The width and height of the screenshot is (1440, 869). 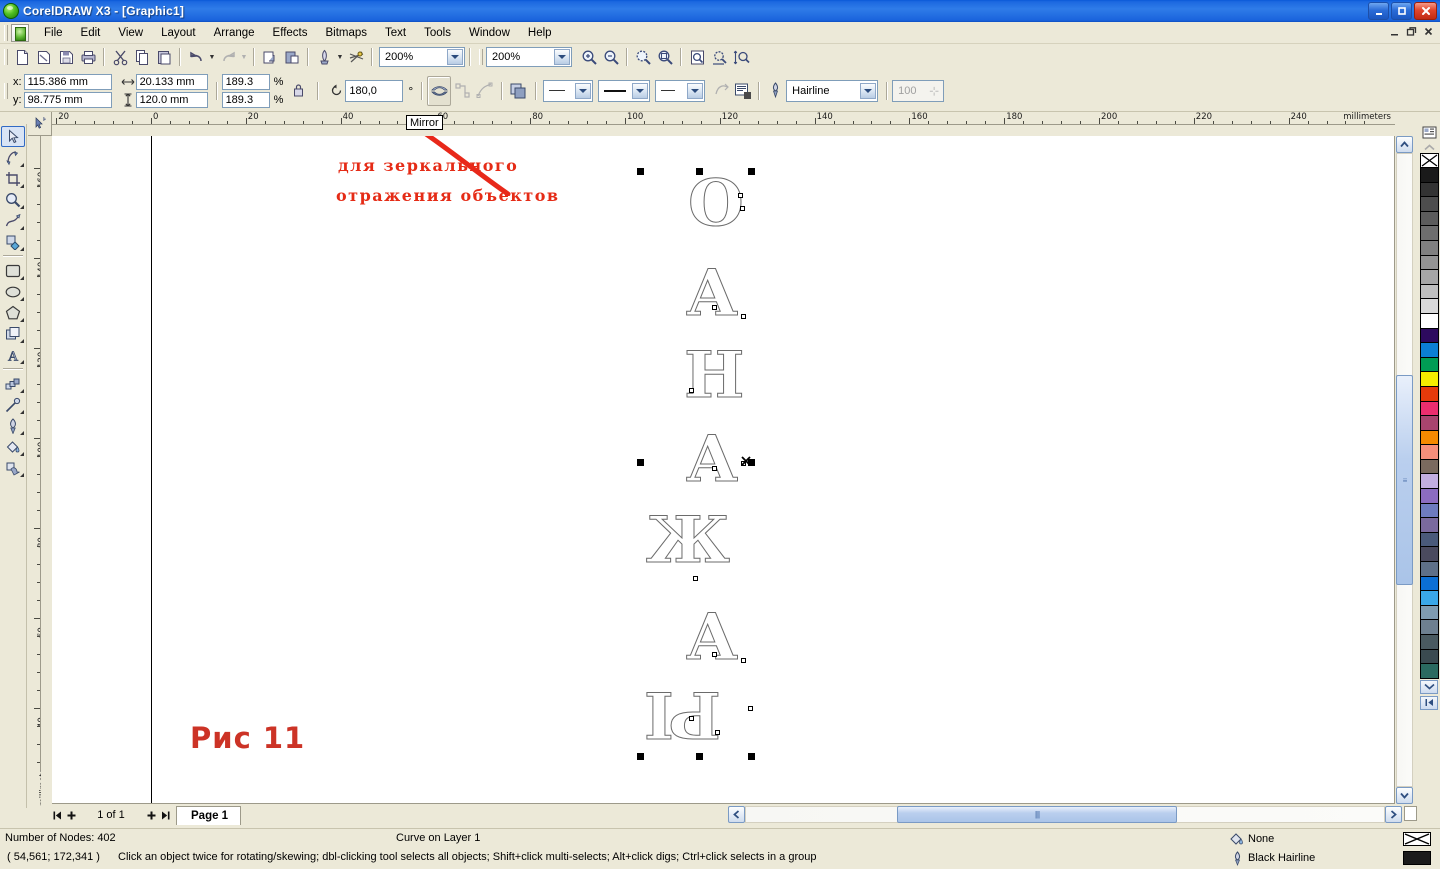 What do you see at coordinates (1428, 31) in the screenshot?
I see `mdi-close-button` at bounding box center [1428, 31].